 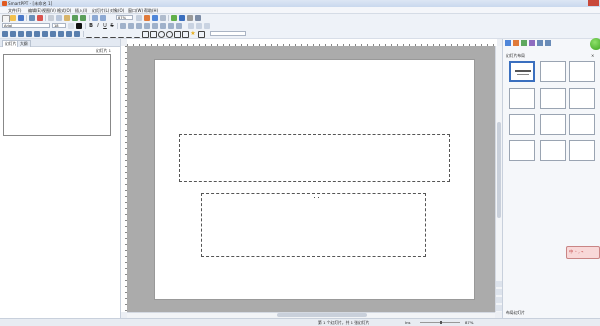 I want to click on panel-gallery-icon, so click(x=540, y=43).